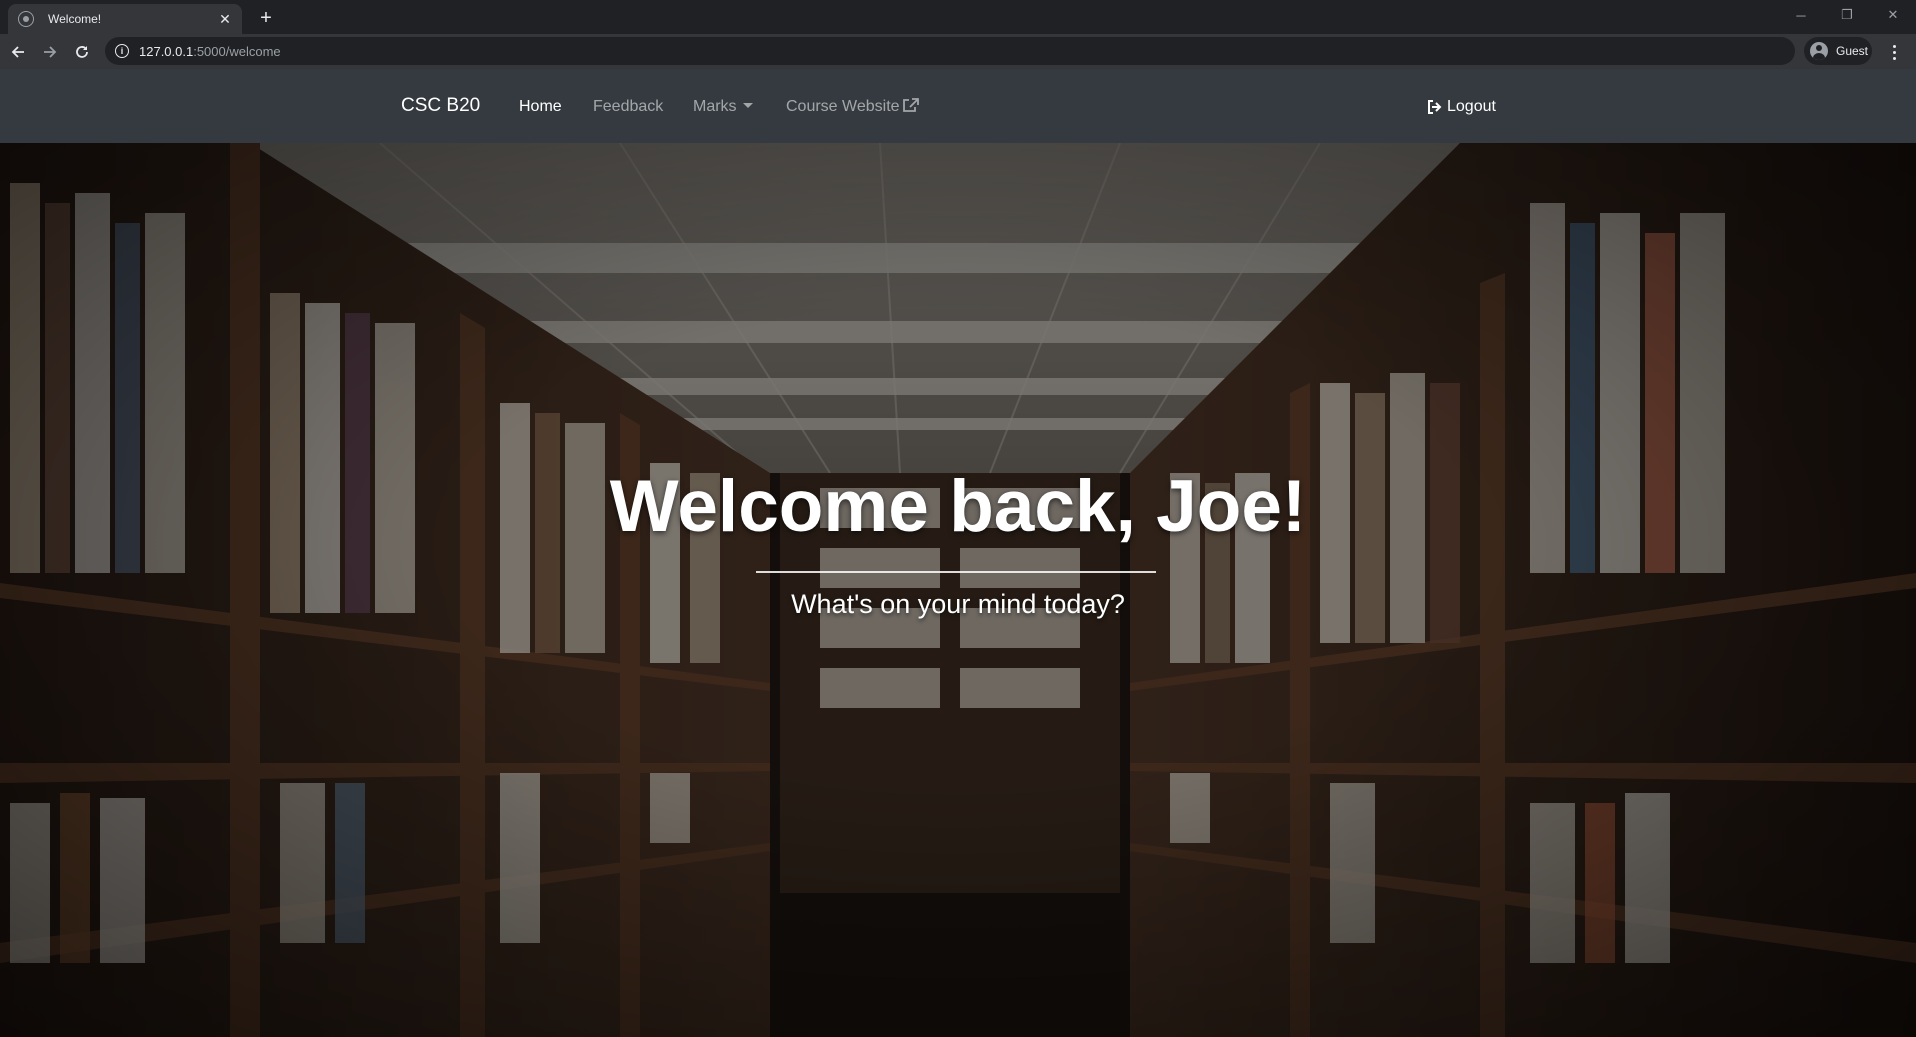 This screenshot has height=1037, width=1916. Describe the element at coordinates (910, 105) in the screenshot. I see `external-link-icon` at that location.